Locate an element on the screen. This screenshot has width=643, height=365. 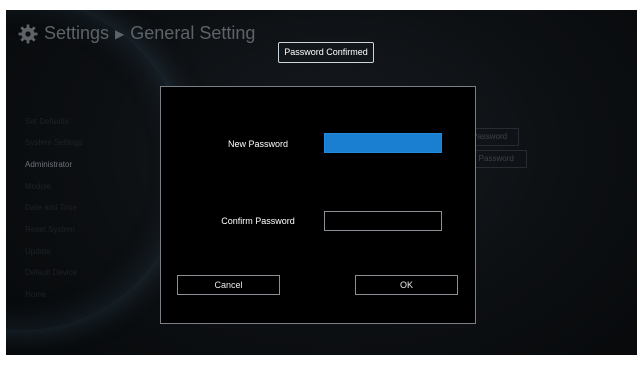
sidebar-item-set-defaults: Set Defaults is located at coordinates (47, 121).